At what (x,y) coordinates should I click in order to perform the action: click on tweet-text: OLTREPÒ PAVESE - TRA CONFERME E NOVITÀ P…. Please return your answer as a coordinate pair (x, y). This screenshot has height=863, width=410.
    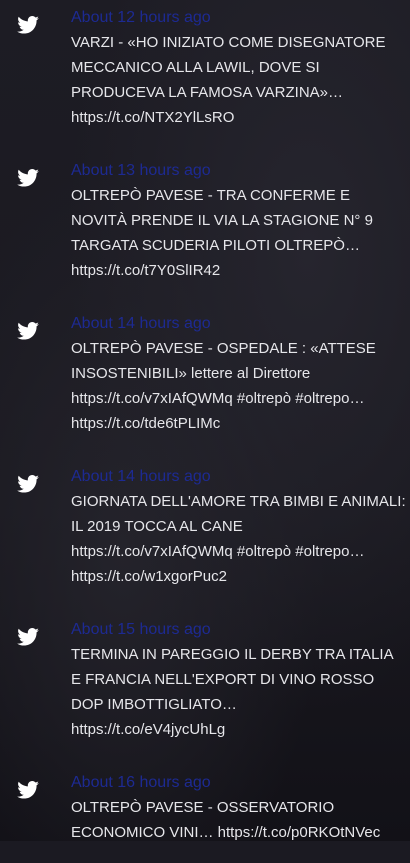
    Looking at the image, I should click on (222, 233).